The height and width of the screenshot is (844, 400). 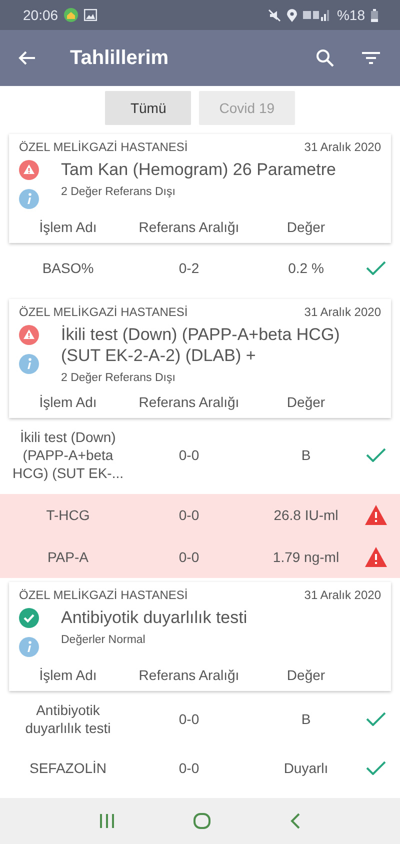 I want to click on table-cell-text: Duyarlı, so click(x=306, y=768).